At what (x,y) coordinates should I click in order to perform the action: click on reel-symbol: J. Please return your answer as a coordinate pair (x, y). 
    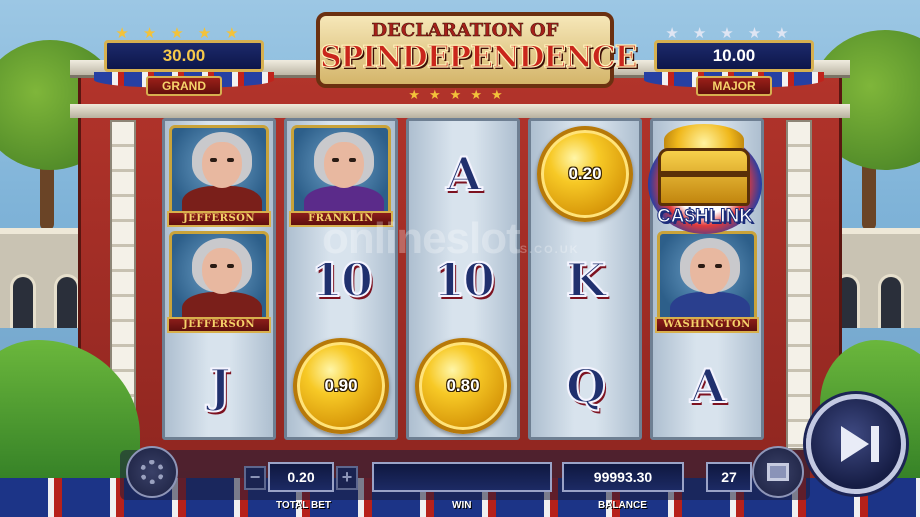
    Looking at the image, I should click on (219, 386).